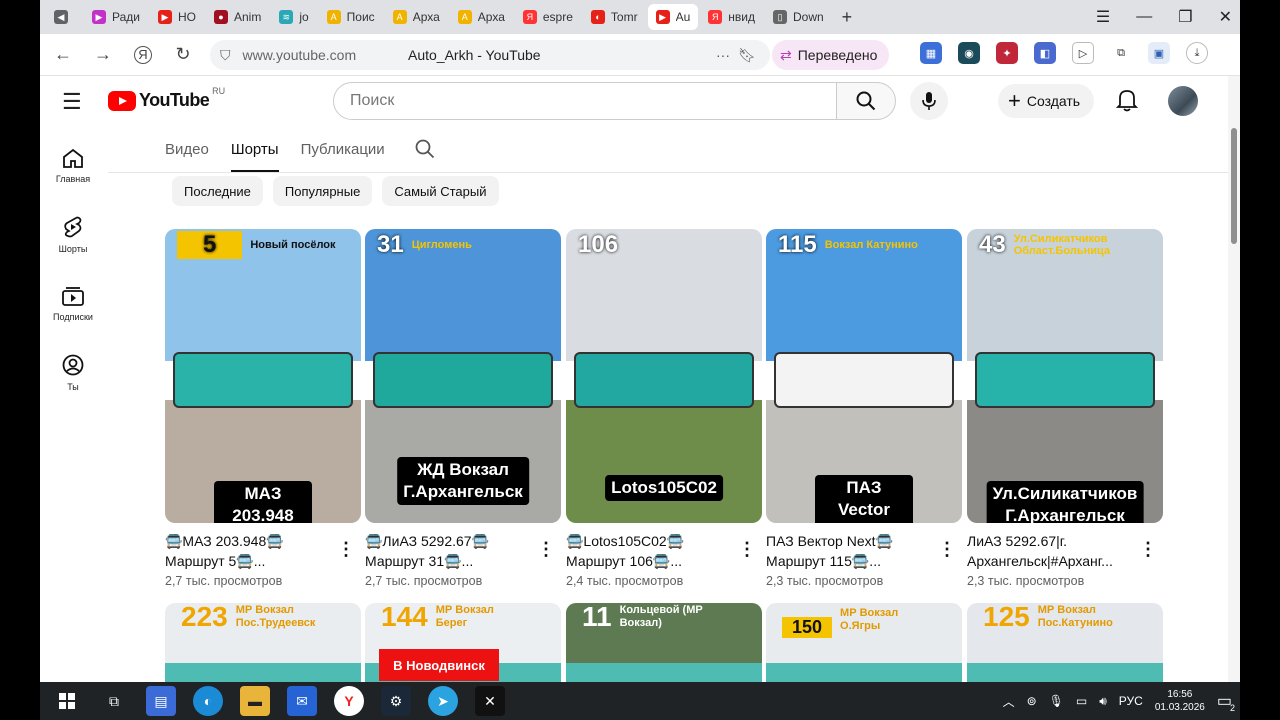  I want to click on short-card: 125 МР Вокзал Пос.Катунино, so click(1065, 648).